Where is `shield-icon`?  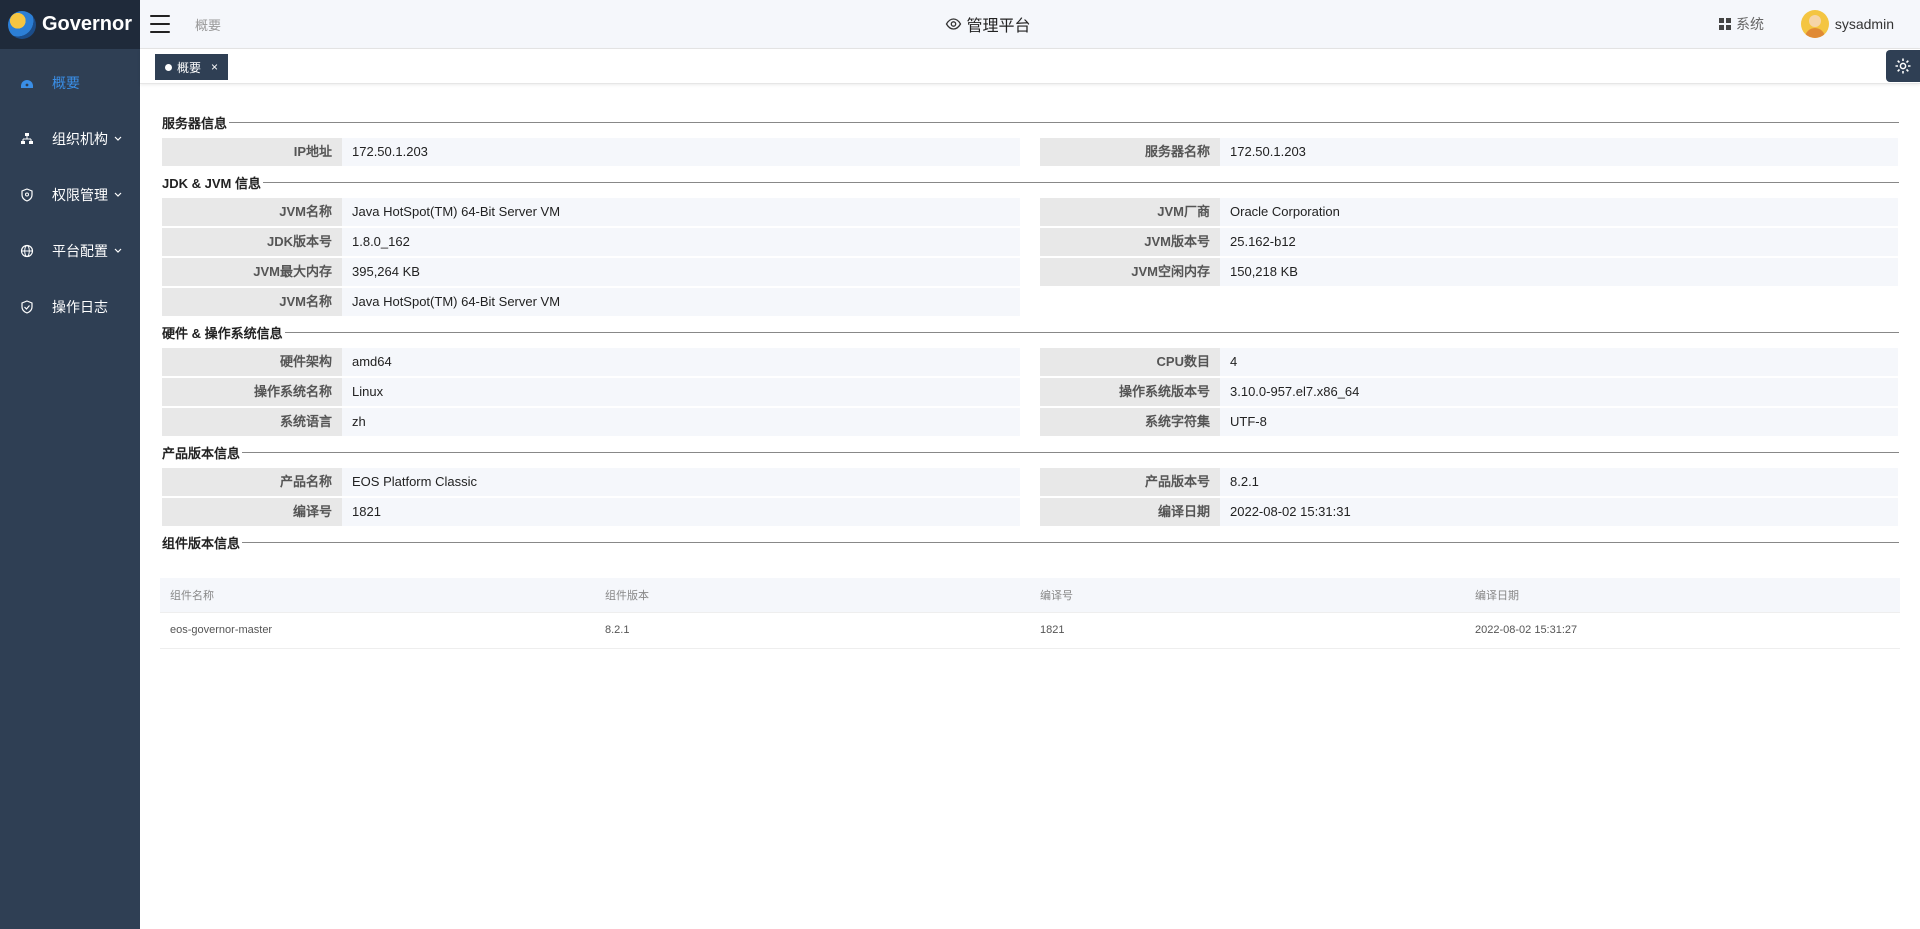 shield-icon is located at coordinates (27, 195).